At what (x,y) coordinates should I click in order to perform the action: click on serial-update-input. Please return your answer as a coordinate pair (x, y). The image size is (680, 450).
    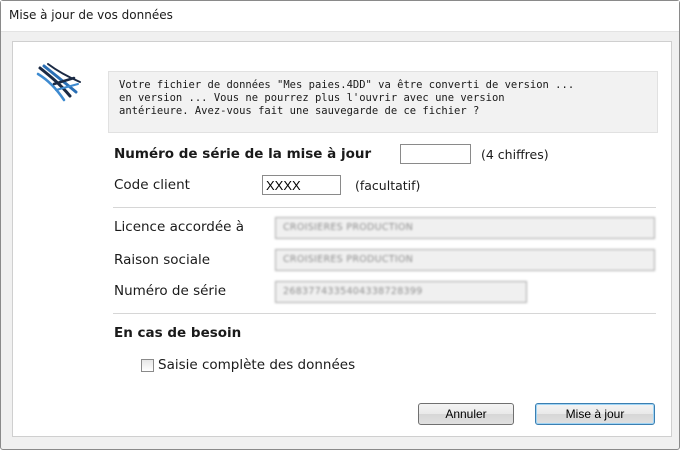
    Looking at the image, I should click on (435, 154).